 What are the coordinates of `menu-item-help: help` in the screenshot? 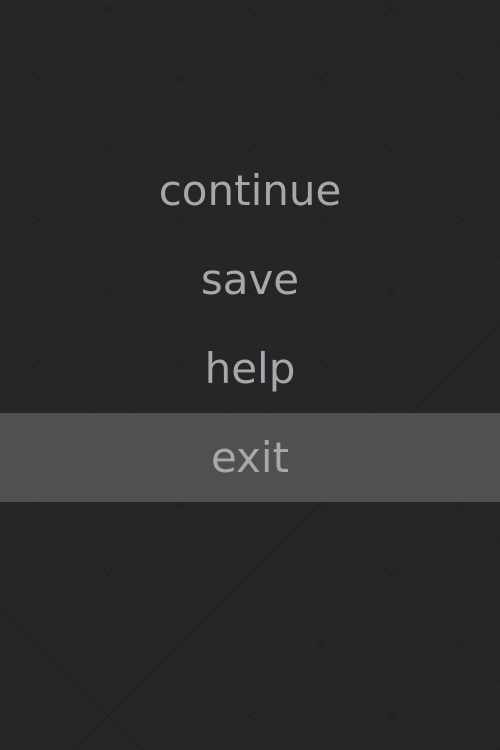 It's located at (250, 368).